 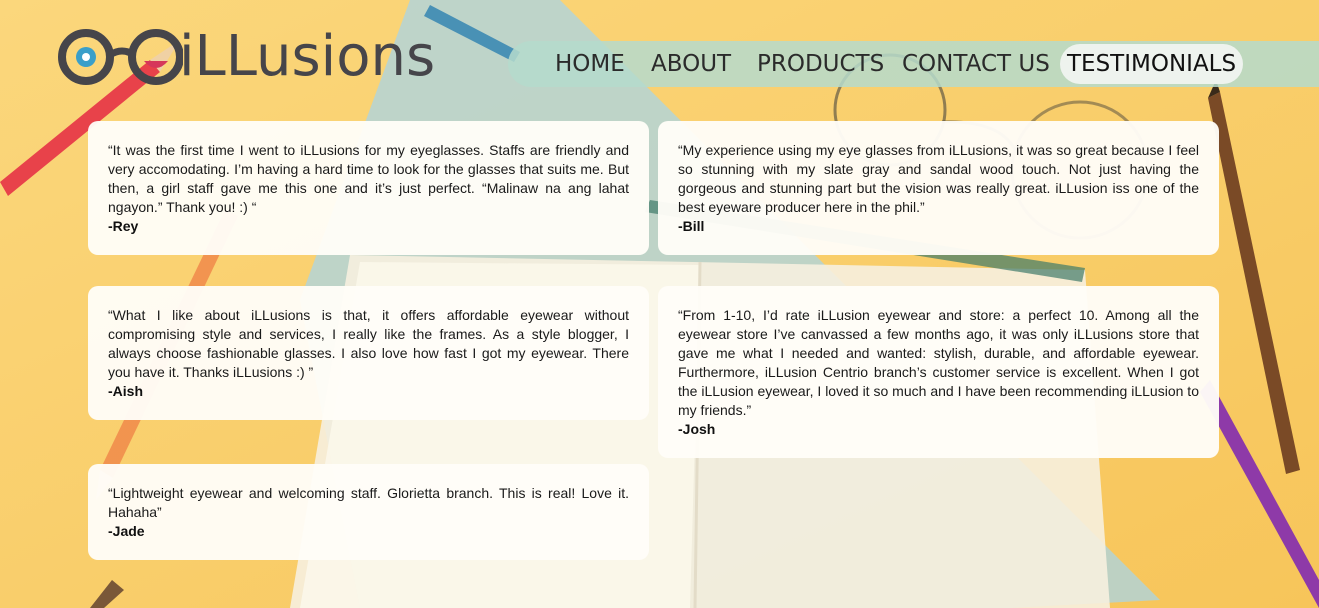 I want to click on eyeglasses-logo-icon, so click(x=120, y=57).